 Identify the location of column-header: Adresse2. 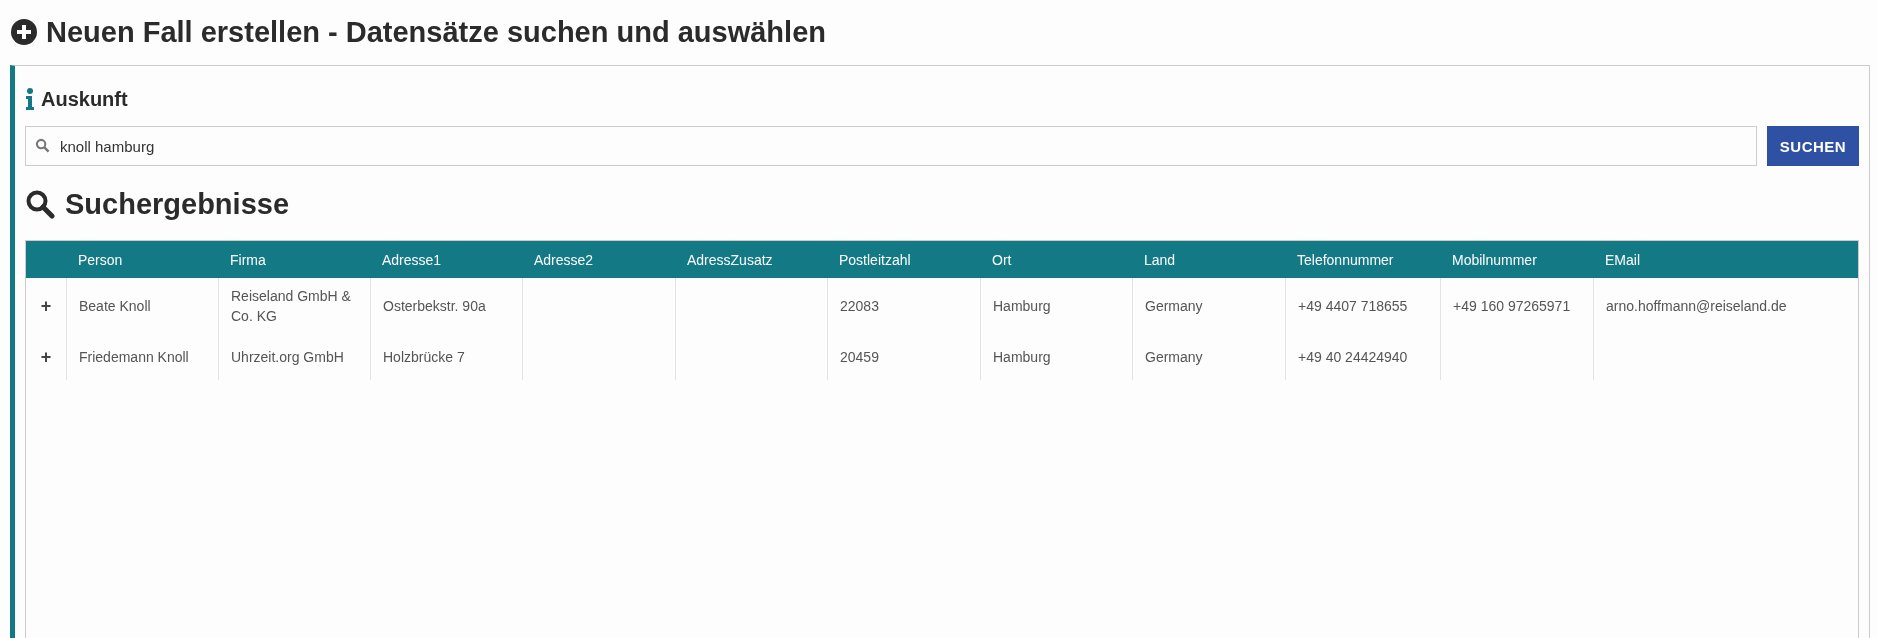
(598, 259).